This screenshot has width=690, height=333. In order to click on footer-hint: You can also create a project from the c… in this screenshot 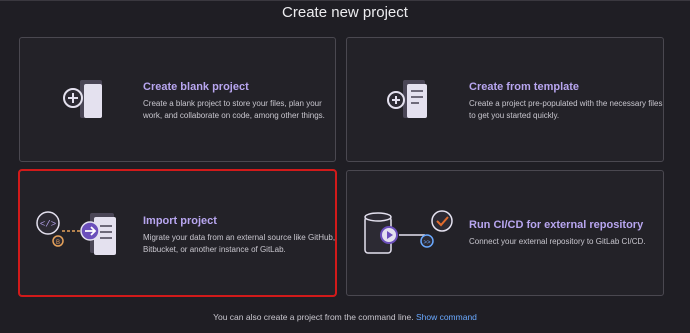, I will do `click(345, 317)`.